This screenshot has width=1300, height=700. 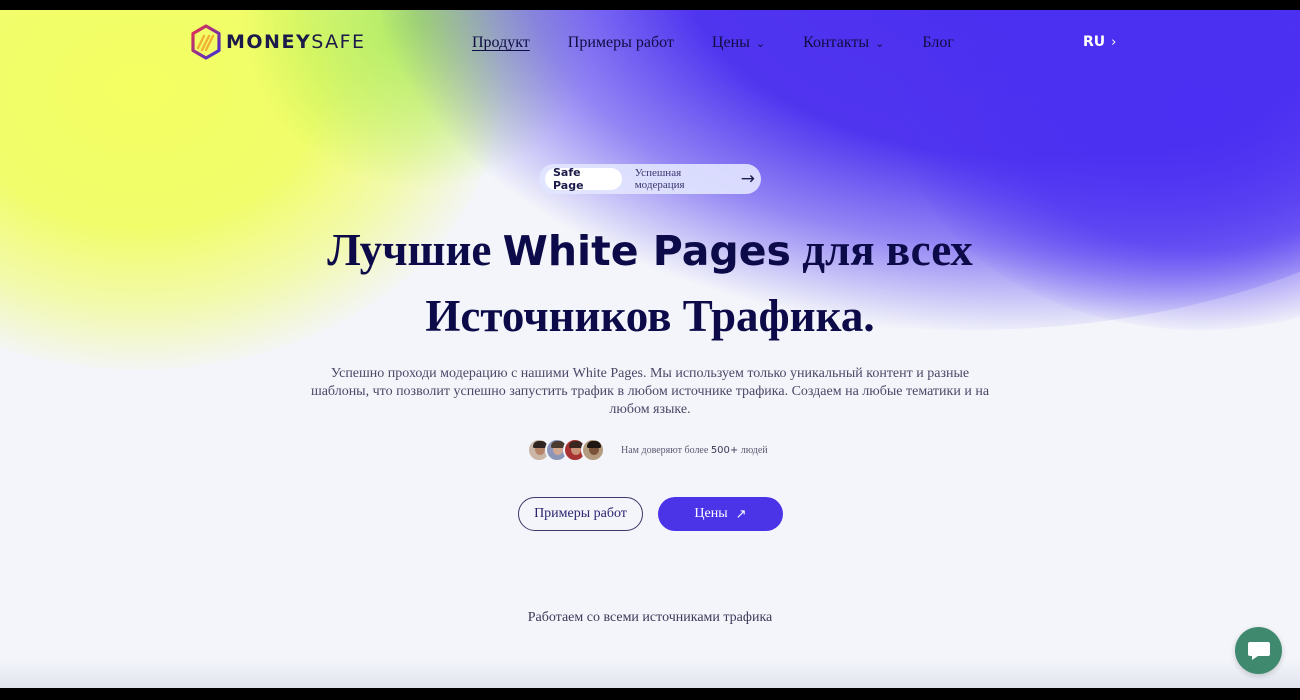 I want to click on nav-item-prices: Цены ⌄, so click(x=738, y=43).